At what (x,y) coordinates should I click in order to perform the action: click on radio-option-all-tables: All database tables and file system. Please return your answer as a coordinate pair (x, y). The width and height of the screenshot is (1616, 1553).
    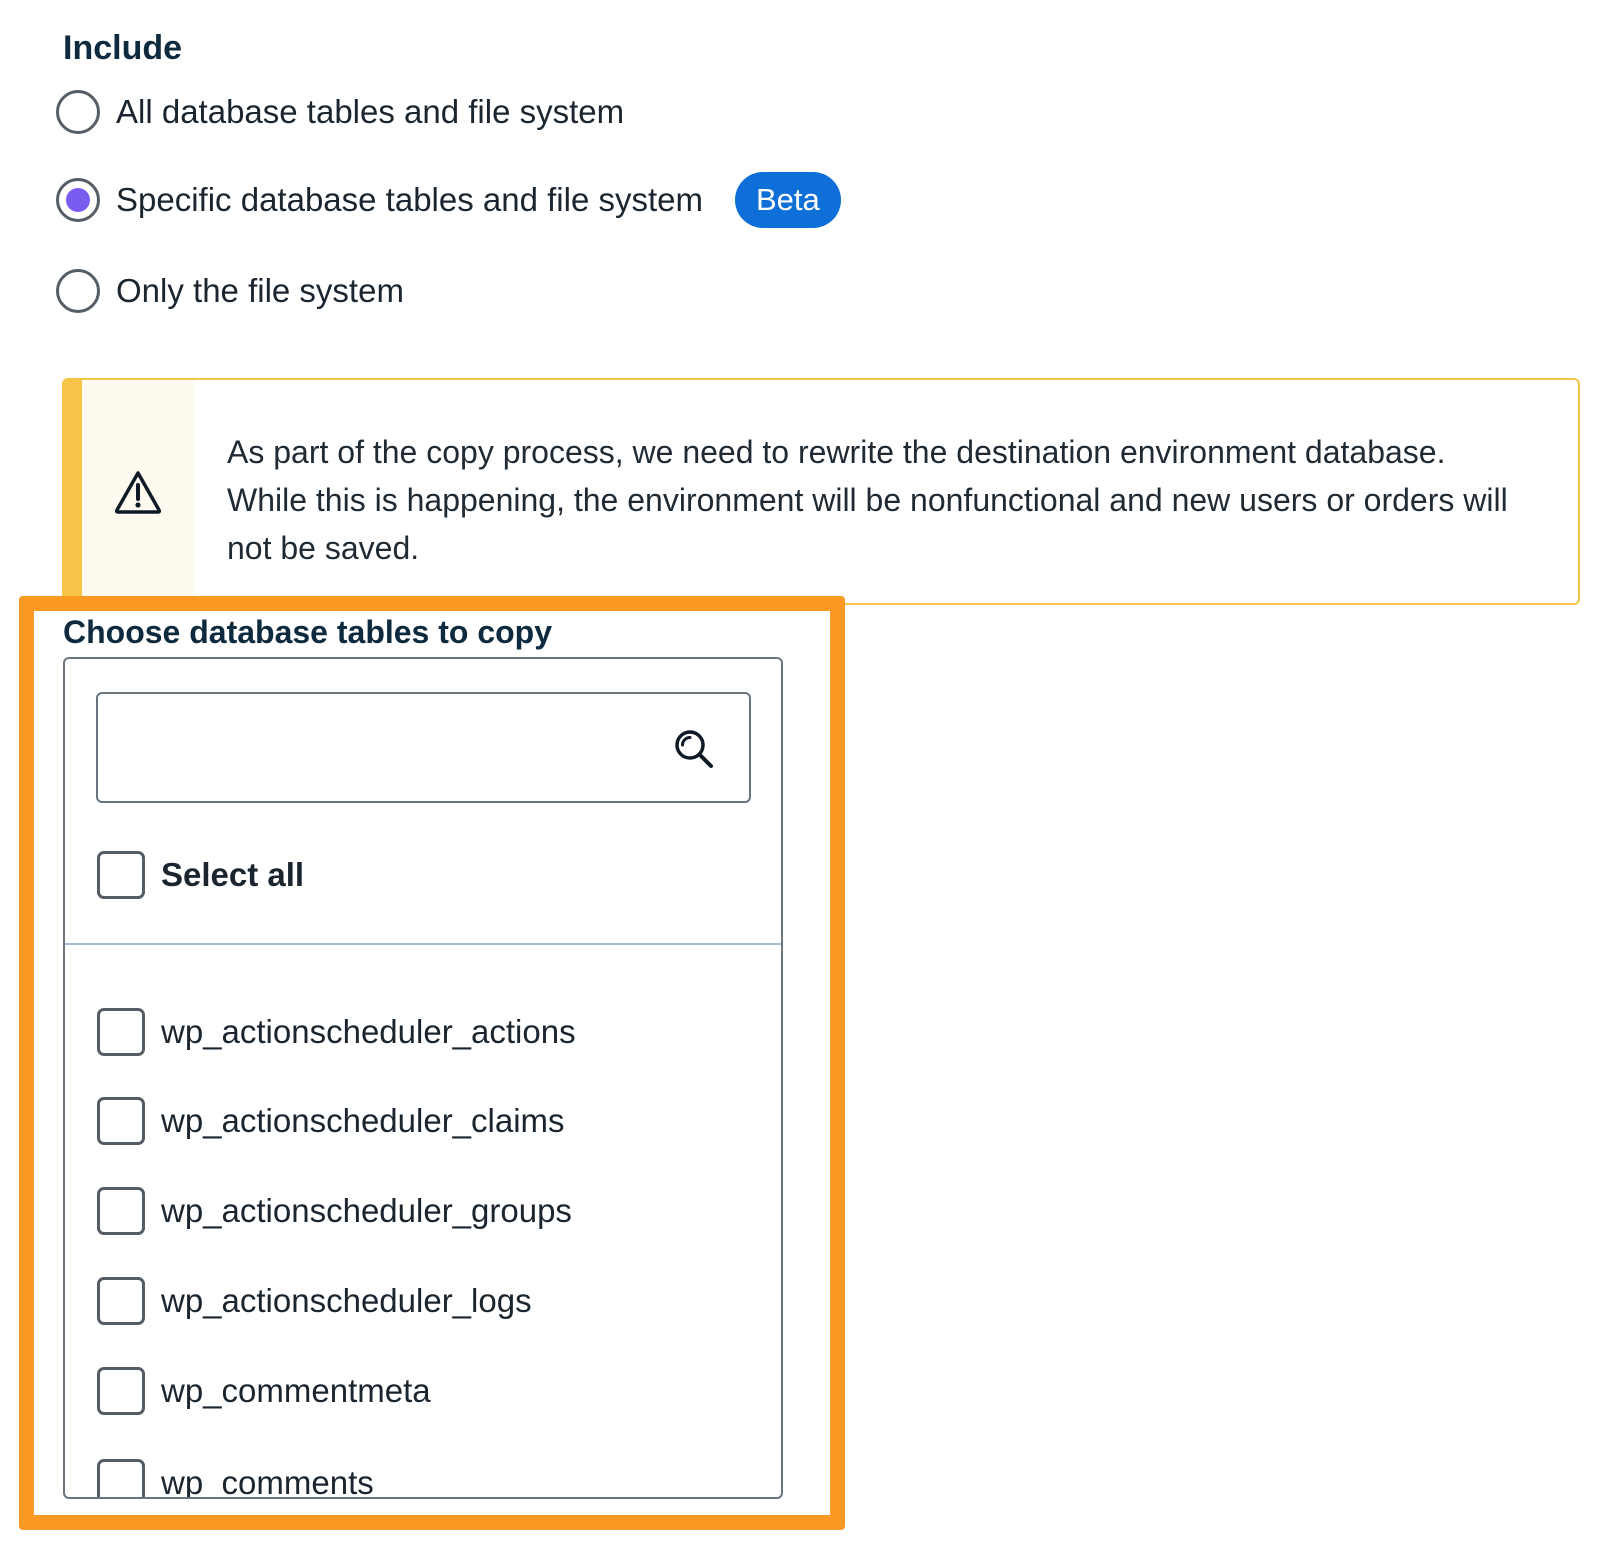
    Looking at the image, I should click on (340, 112).